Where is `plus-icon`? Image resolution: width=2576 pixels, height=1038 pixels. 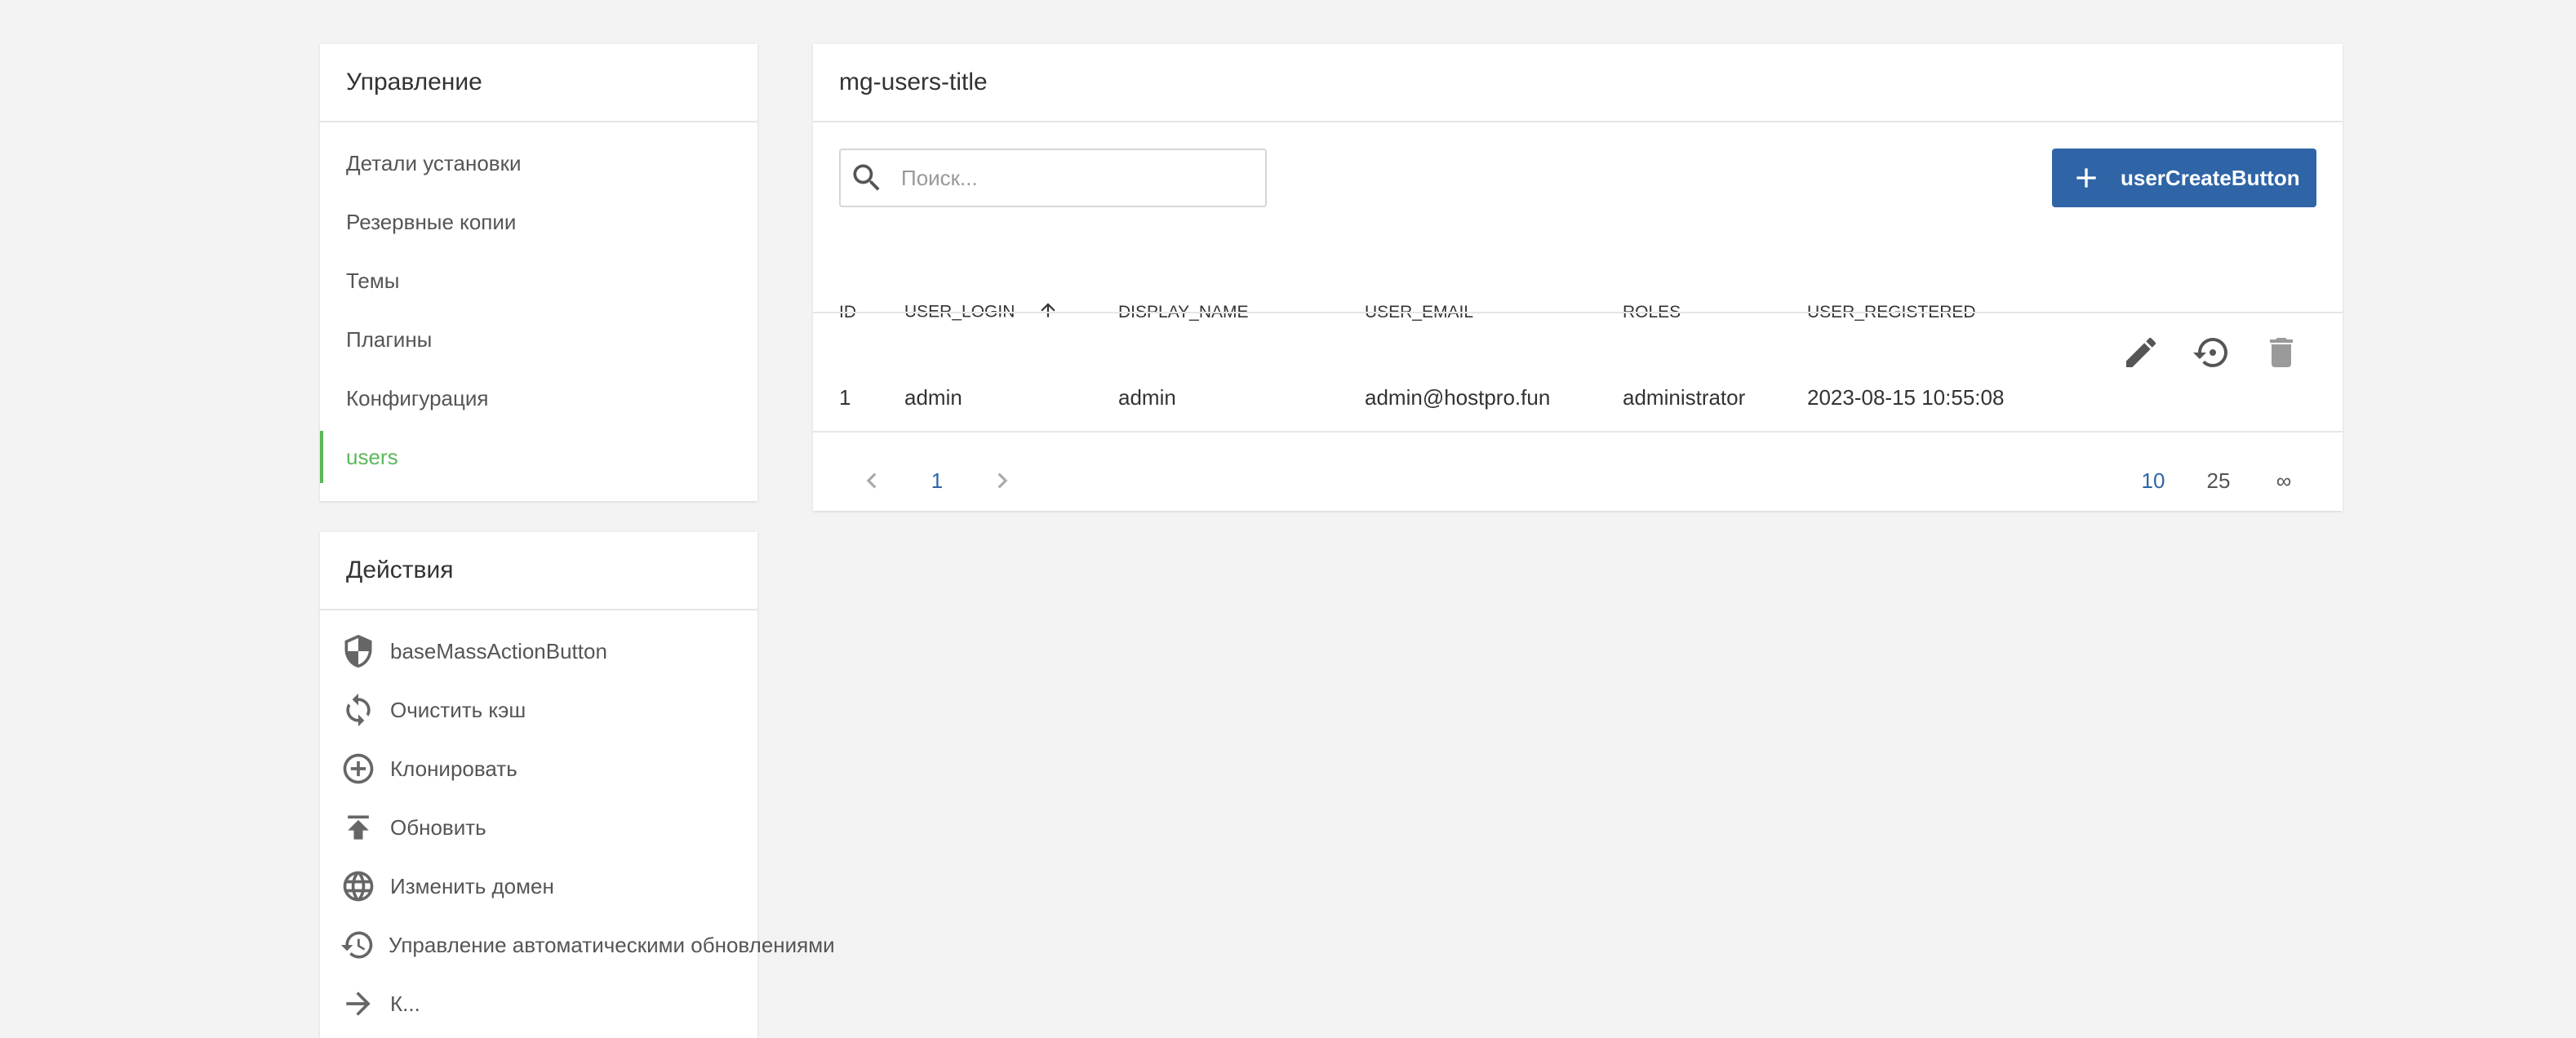 plus-icon is located at coordinates (2086, 178).